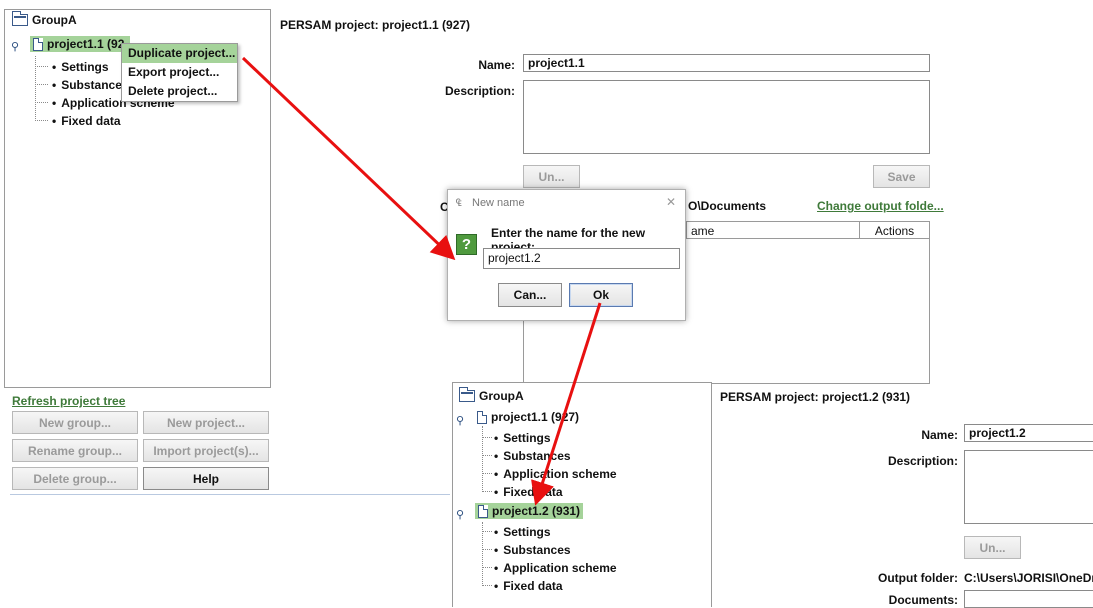 Image resolution: width=1093 pixels, height=608 pixels. Describe the element at coordinates (68, 401) in the screenshot. I see `refresh-project-tree-link: Refresh project tree` at that location.